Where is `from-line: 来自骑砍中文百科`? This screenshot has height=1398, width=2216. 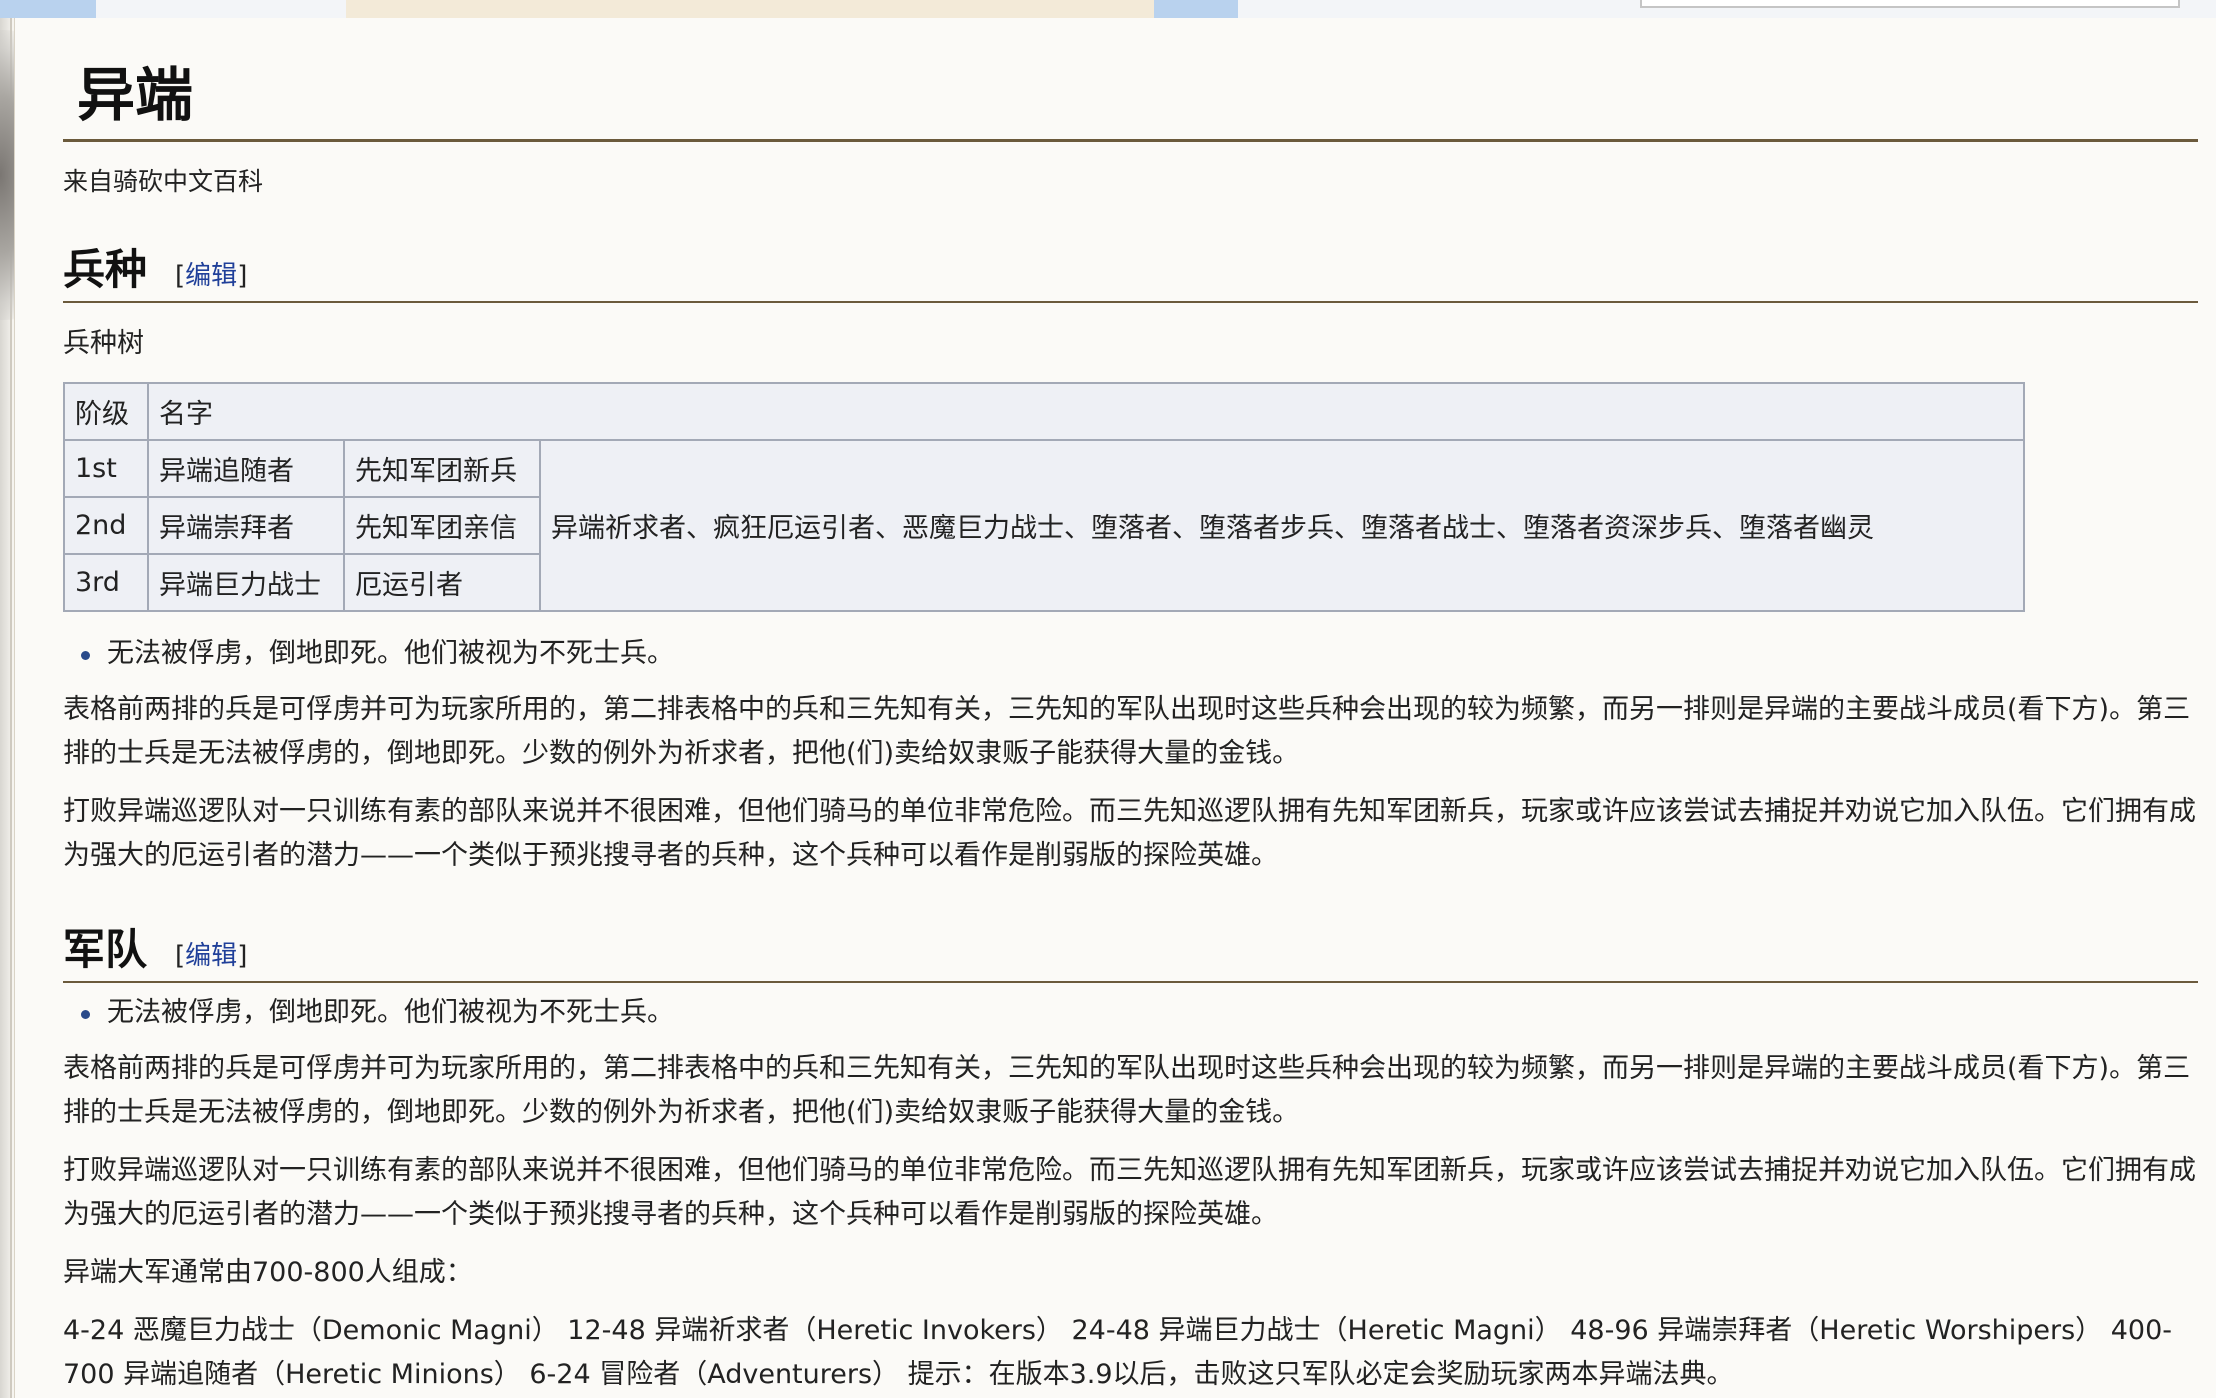 from-line: 来自骑砍中文百科 is located at coordinates (163, 182).